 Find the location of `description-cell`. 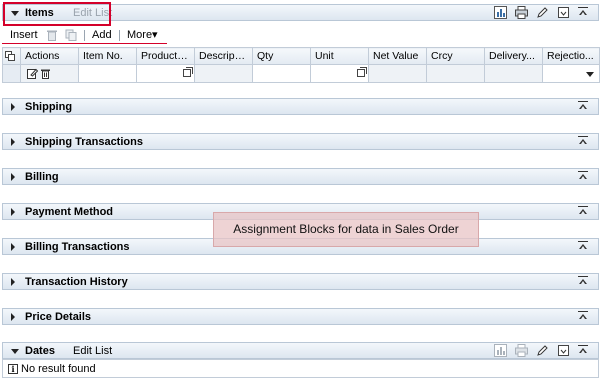

description-cell is located at coordinates (223, 73).